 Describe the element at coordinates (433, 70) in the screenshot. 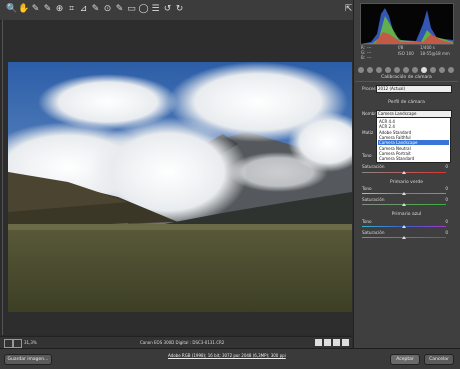

I see `presets-tab-icon` at that location.